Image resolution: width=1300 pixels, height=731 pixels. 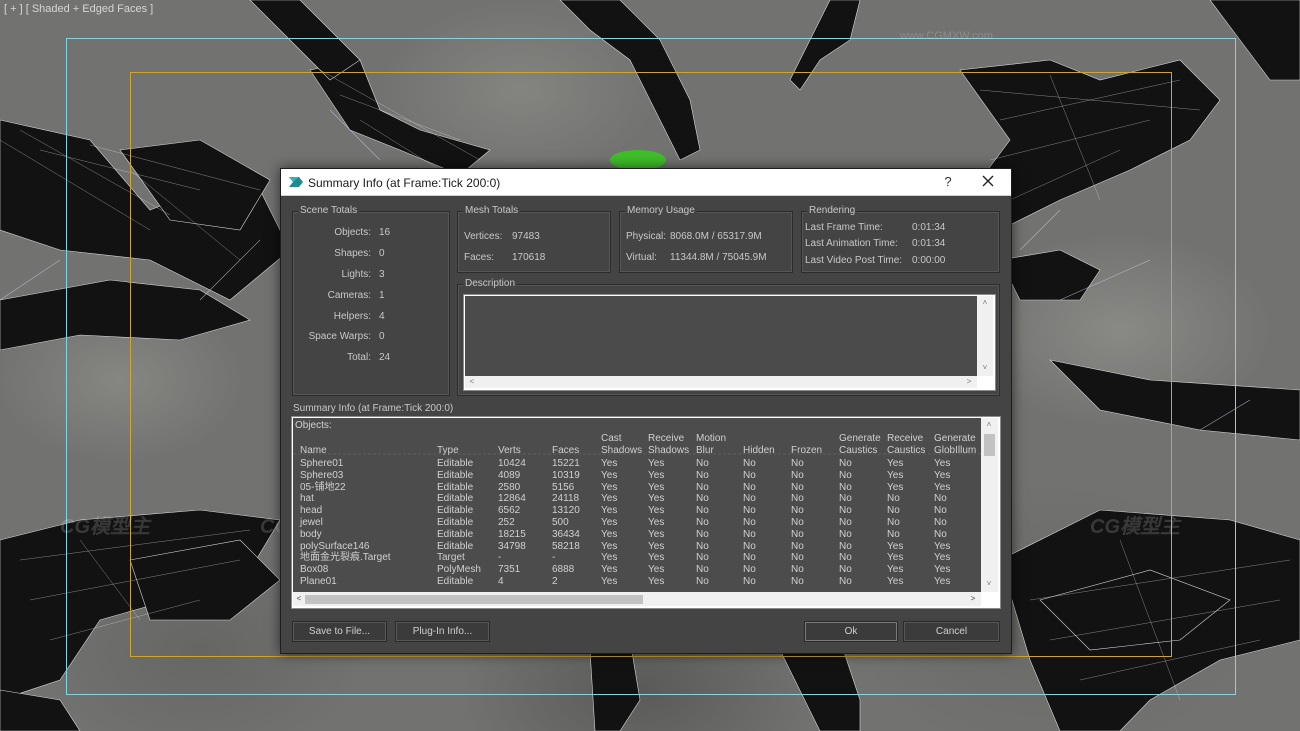 What do you see at coordinates (637, 499) in the screenshot?
I see `table-row: hat Editable 12864 24118 Yes Yes No No No No No No` at bounding box center [637, 499].